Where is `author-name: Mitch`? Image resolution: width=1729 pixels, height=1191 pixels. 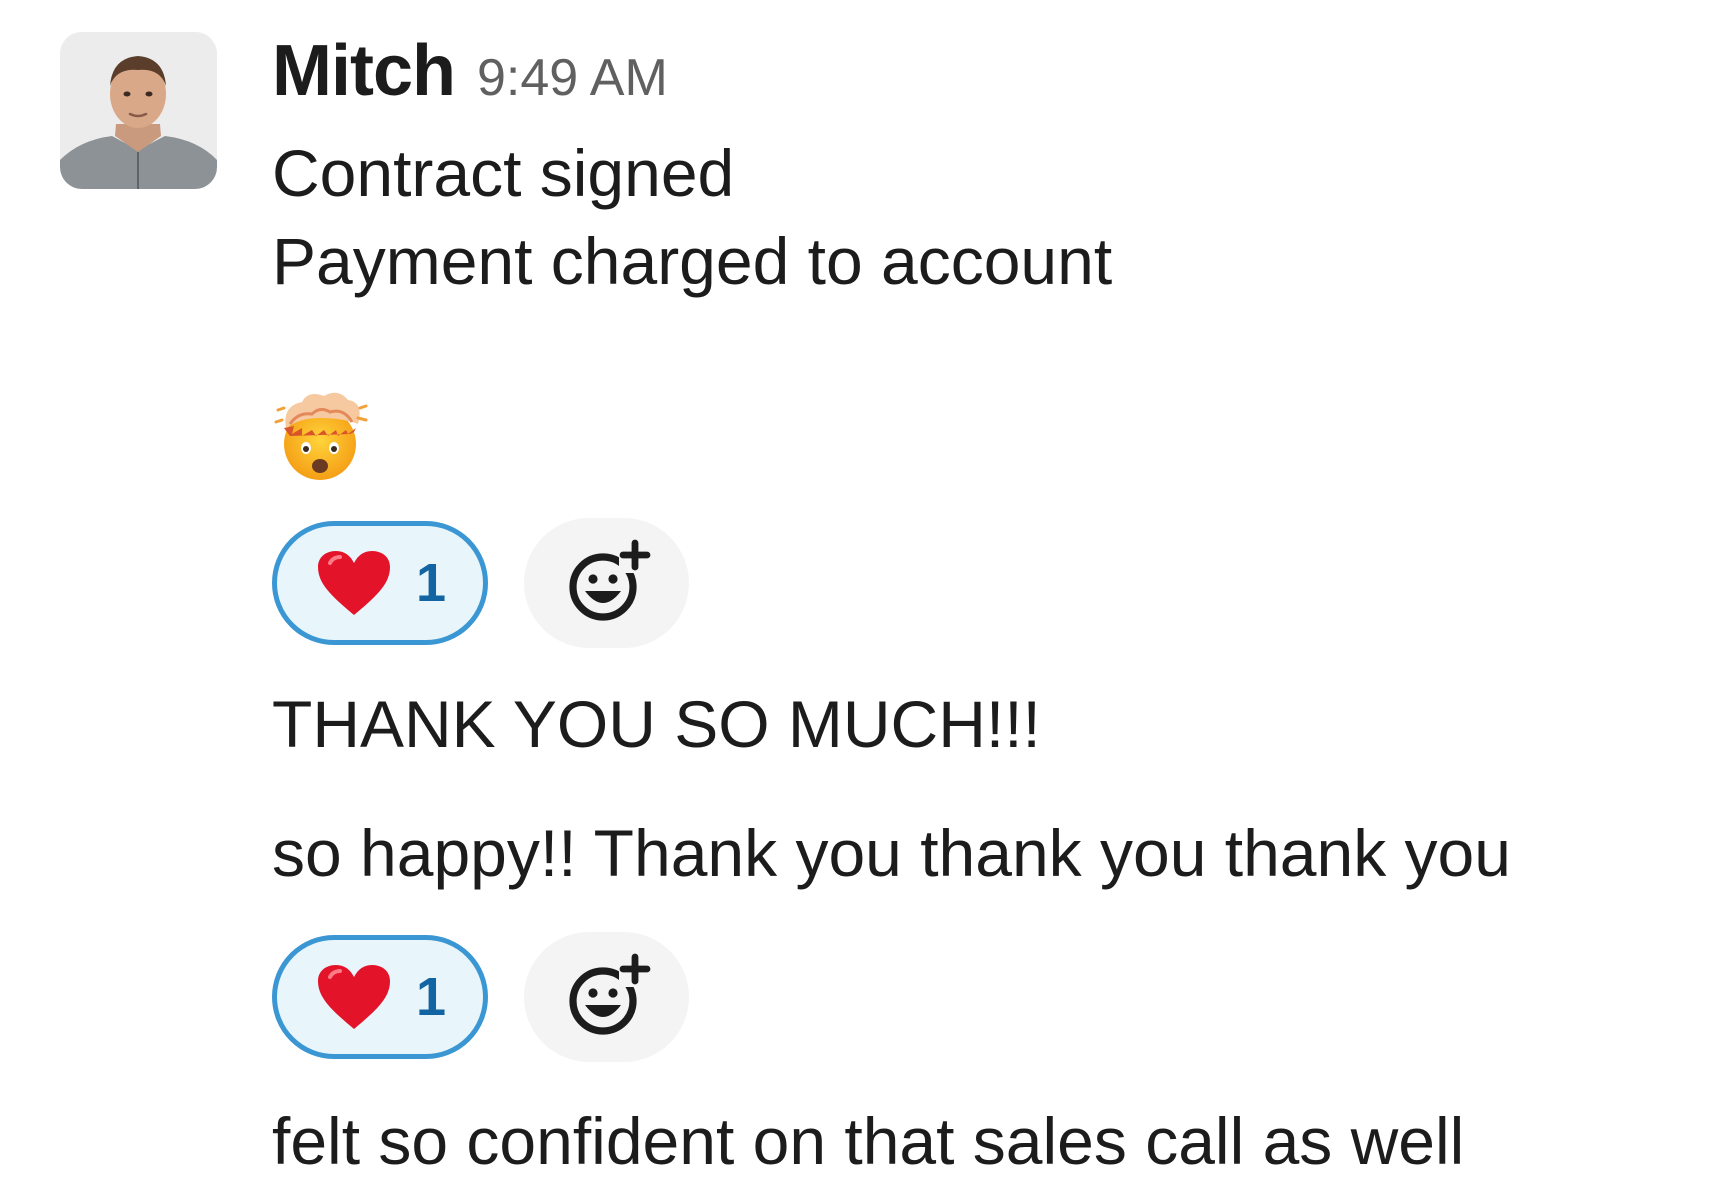
author-name: Mitch is located at coordinates (364, 71).